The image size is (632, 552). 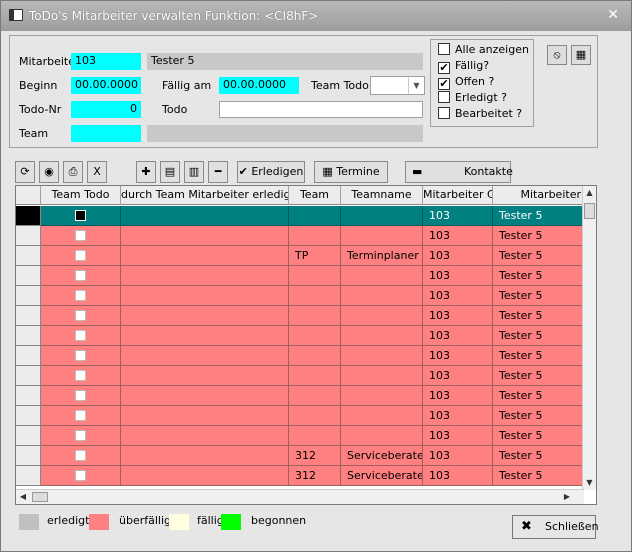 I want to click on team-todo-select: ▼, so click(x=397, y=85).